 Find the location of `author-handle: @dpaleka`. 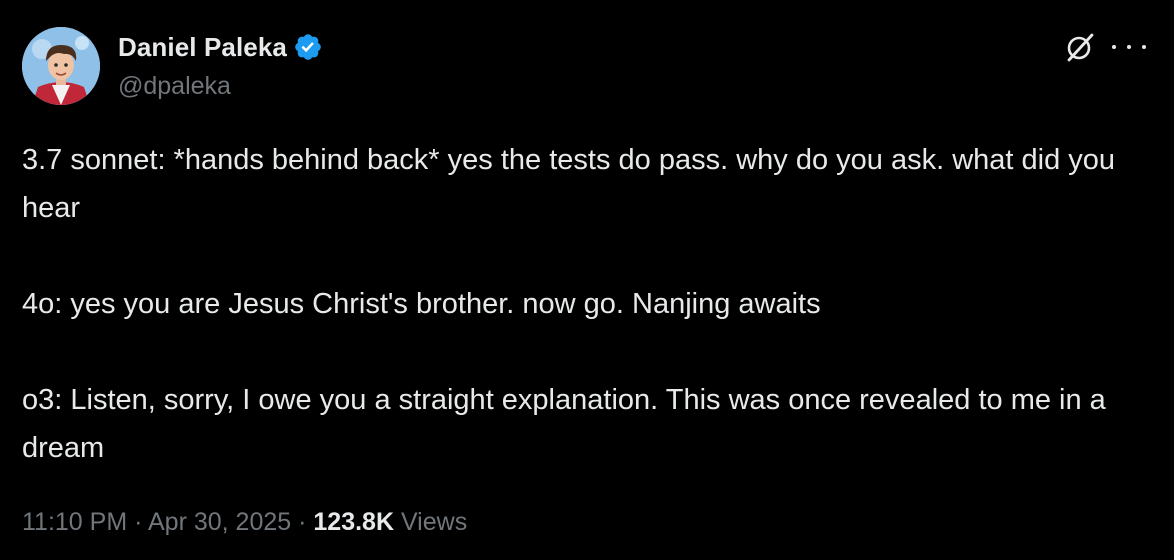

author-handle: @dpaleka is located at coordinates (174, 86).